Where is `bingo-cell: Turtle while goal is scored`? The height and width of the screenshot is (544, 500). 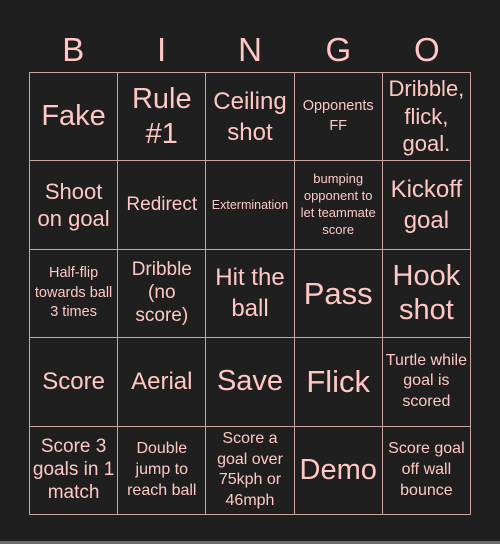 bingo-cell: Turtle while goal is scored is located at coordinates (426, 382).